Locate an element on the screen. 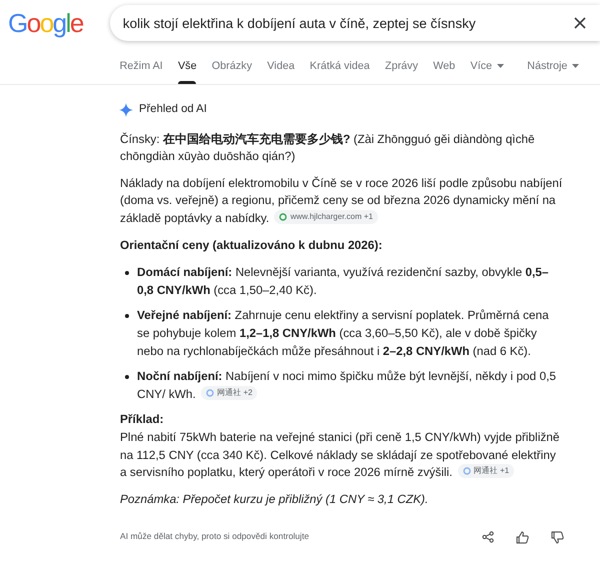 This screenshot has width=600, height=577. note-text: Poznámka: Přepočet kurzu je přibližný (1 CNY ≈ 3,1 CZK). is located at coordinates (275, 499).